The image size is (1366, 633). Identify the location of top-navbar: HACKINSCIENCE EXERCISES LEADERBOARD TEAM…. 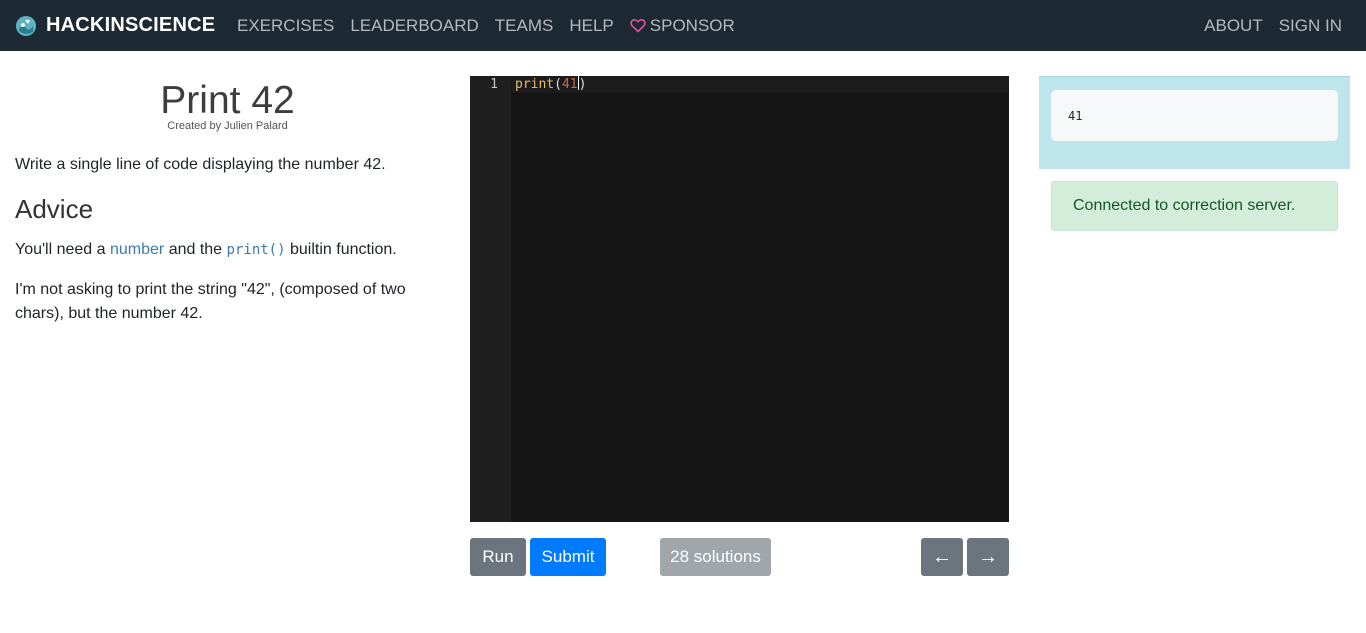
(683, 25).